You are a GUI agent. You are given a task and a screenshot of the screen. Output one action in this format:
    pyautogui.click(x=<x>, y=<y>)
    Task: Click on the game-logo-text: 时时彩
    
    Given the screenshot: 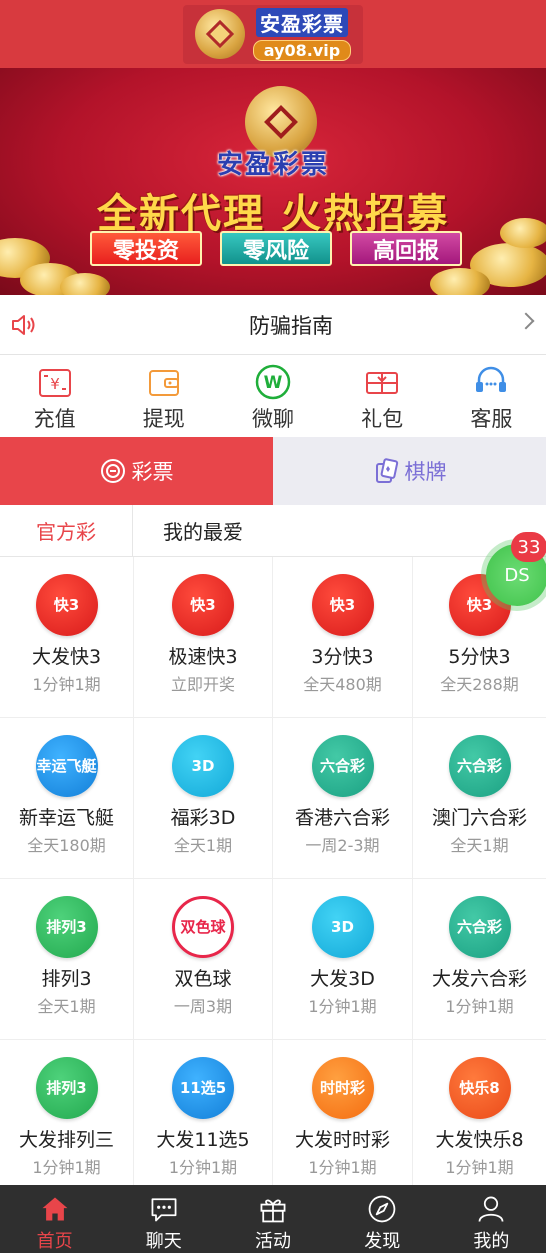 What is the action you would take?
    pyautogui.click(x=342, y=1087)
    